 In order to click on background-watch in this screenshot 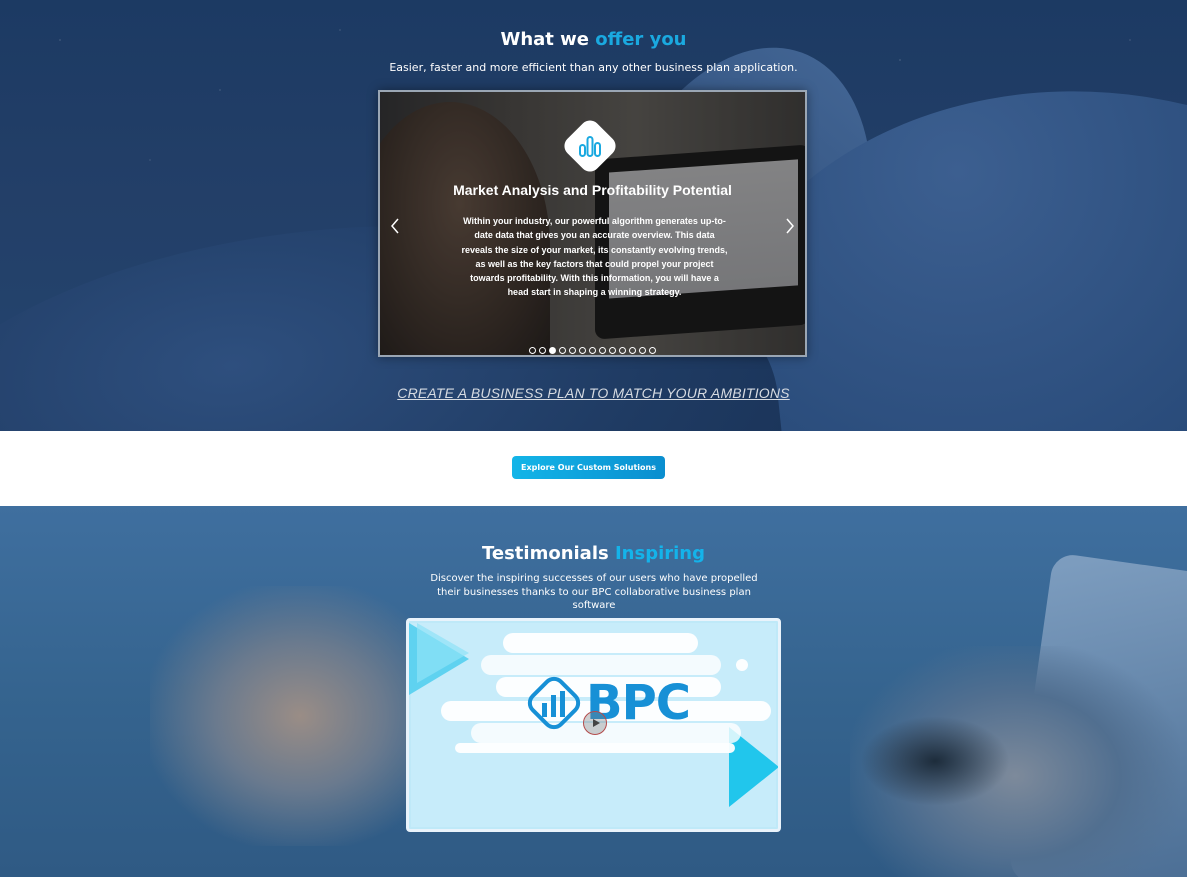, I will do `click(935, 761)`.